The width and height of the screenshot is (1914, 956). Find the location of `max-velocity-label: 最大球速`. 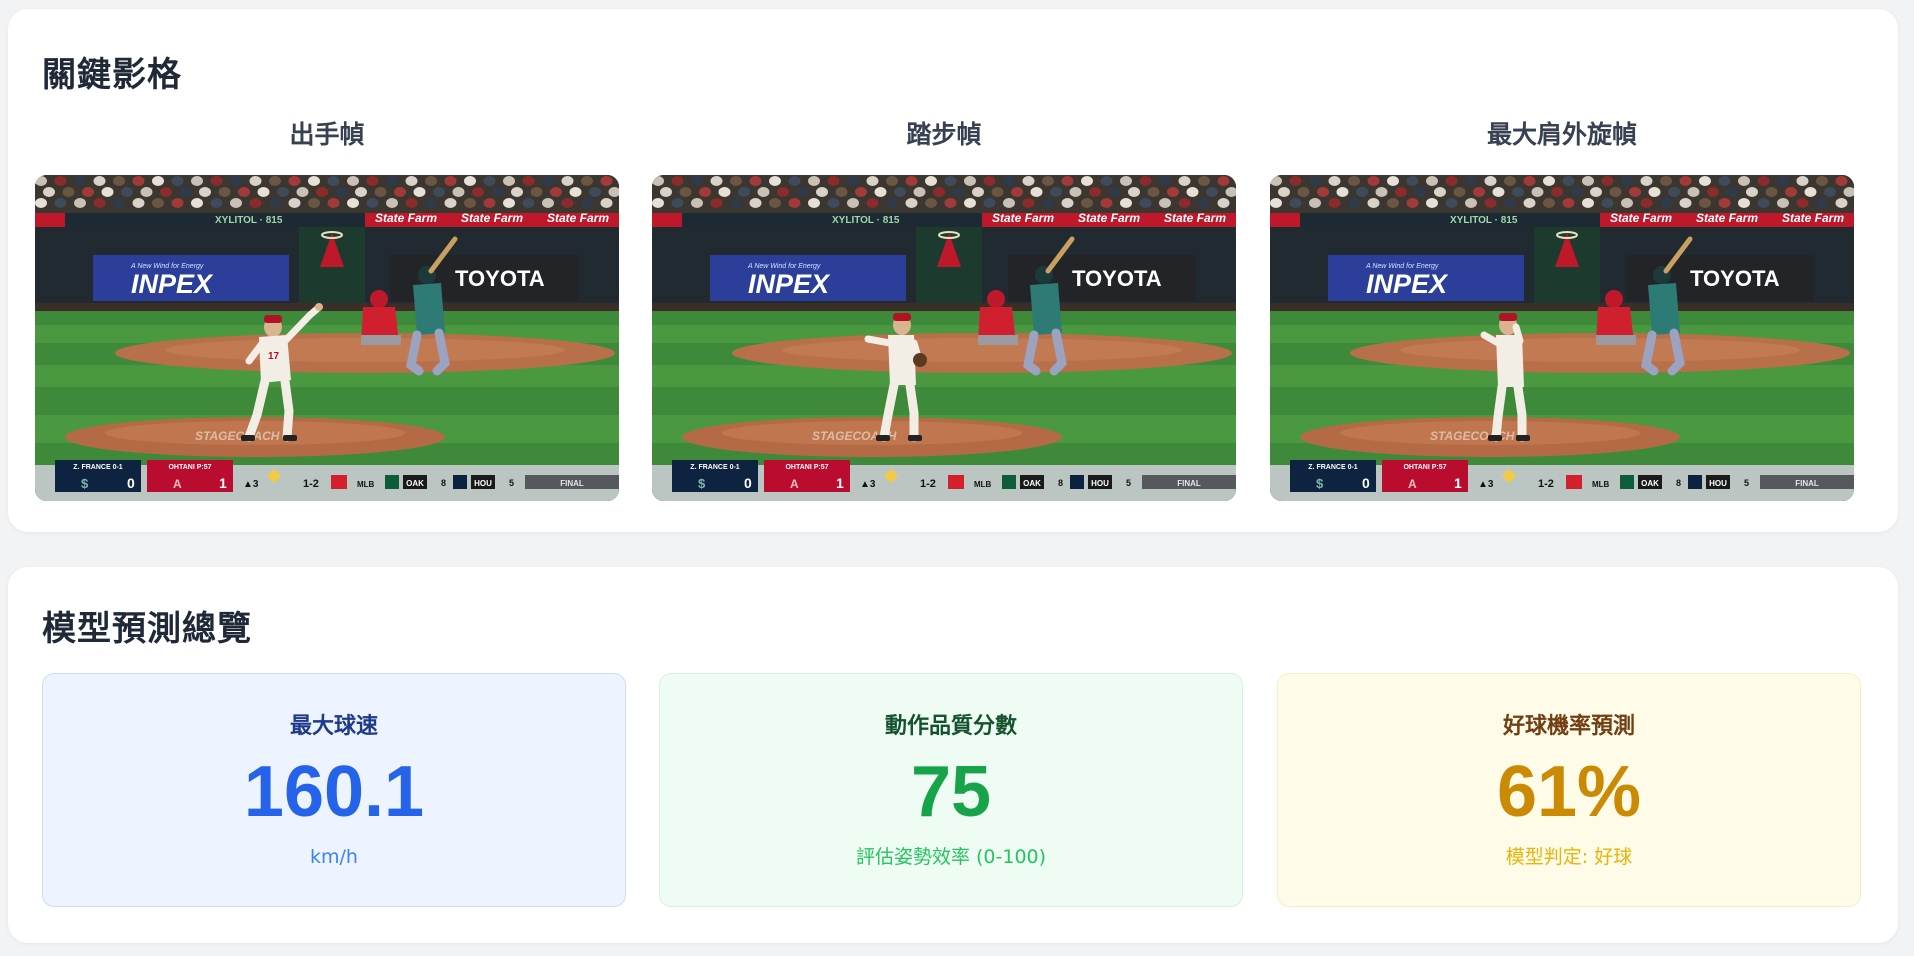

max-velocity-label: 最大球速 is located at coordinates (333, 726).